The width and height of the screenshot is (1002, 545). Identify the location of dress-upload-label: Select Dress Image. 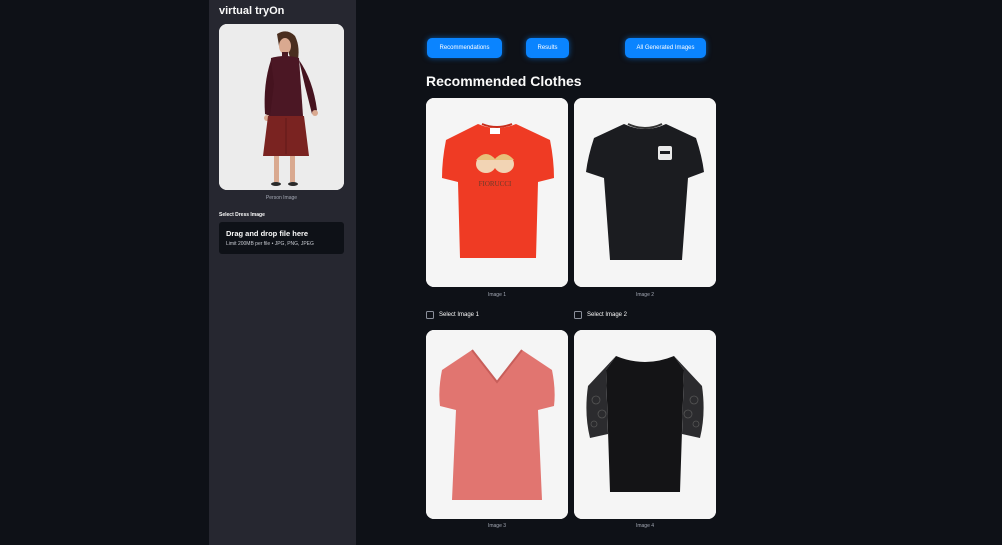
(242, 215).